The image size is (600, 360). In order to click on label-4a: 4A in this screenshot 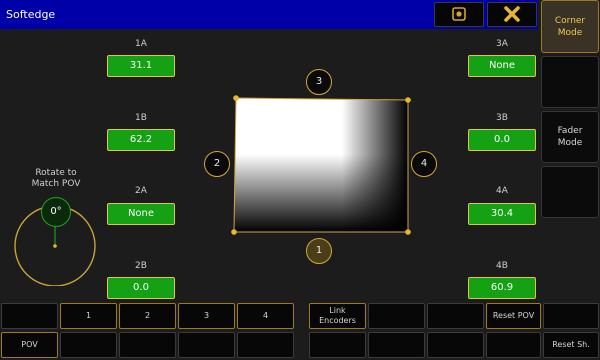, I will do `click(502, 191)`.